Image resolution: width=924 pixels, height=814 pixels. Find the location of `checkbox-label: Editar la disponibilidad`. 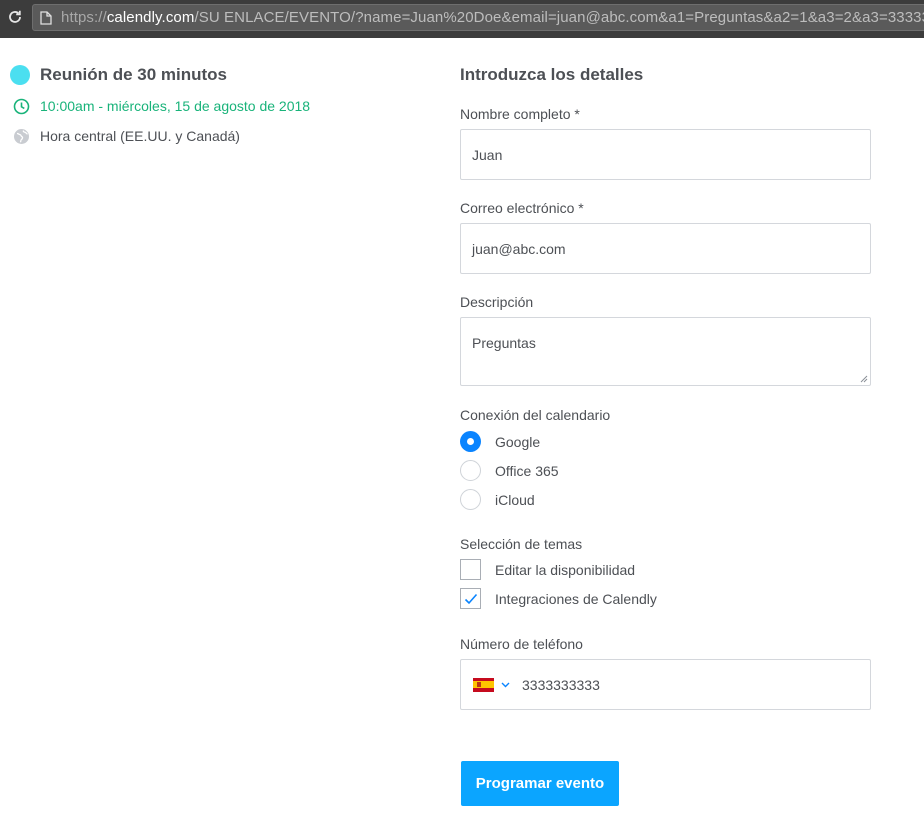

checkbox-label: Editar la disponibilidad is located at coordinates (565, 569).